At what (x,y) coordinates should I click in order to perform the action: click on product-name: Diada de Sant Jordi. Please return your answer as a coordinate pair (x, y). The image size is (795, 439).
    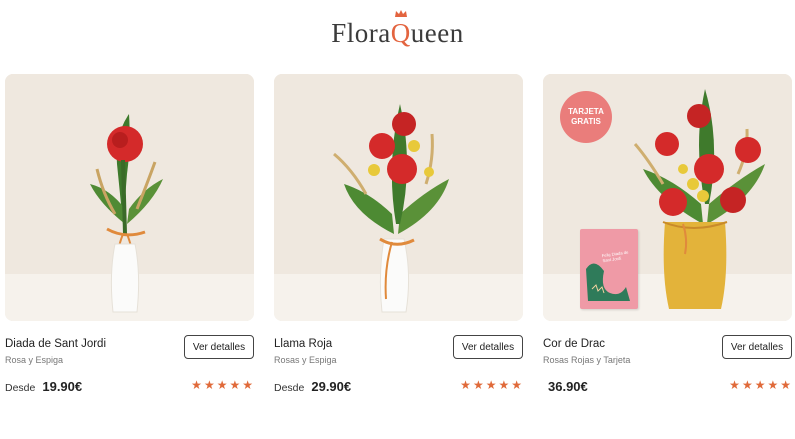
    Looking at the image, I should click on (55, 344).